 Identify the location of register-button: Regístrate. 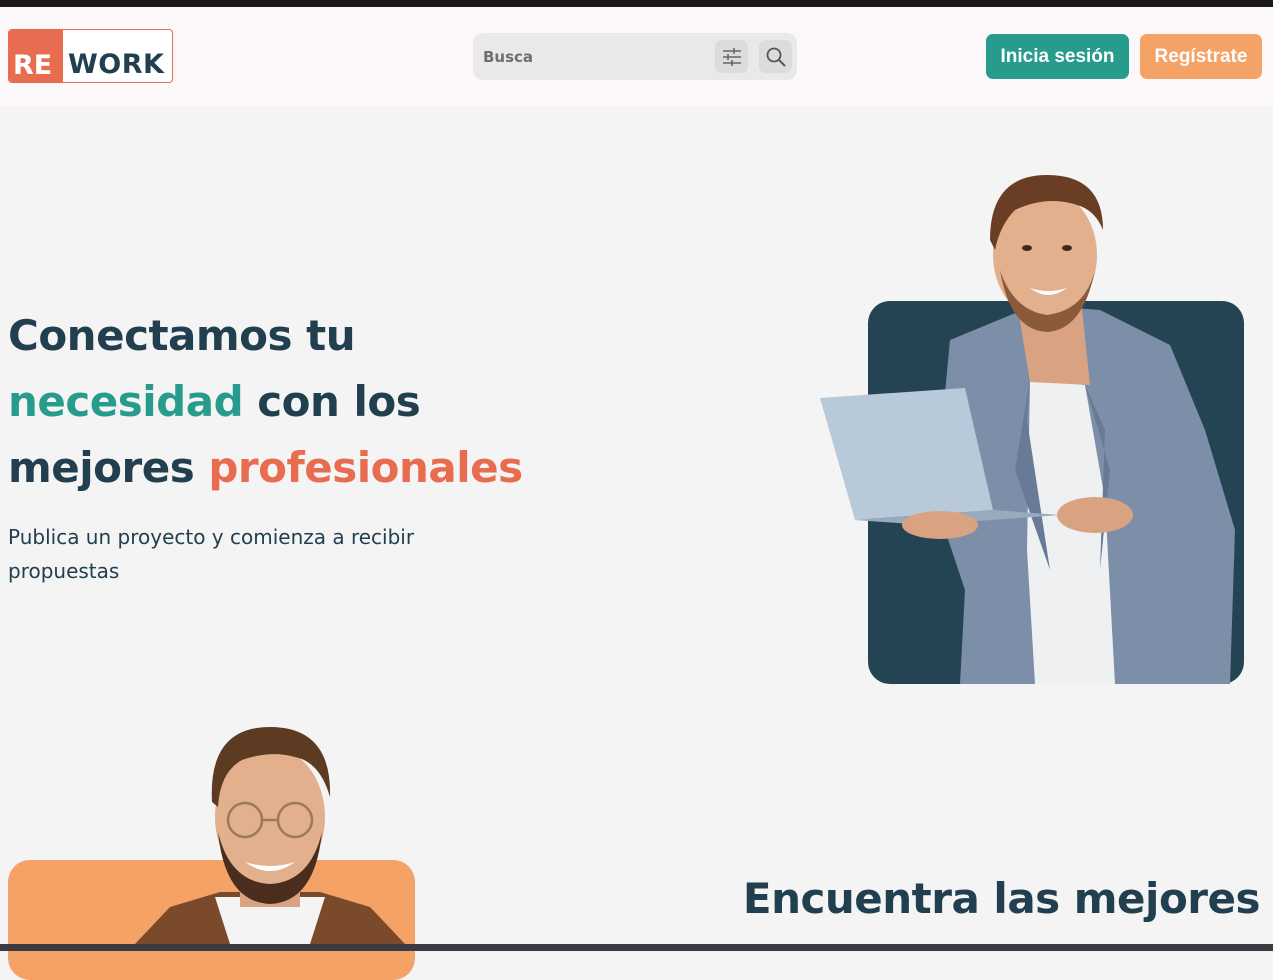
(1201, 56).